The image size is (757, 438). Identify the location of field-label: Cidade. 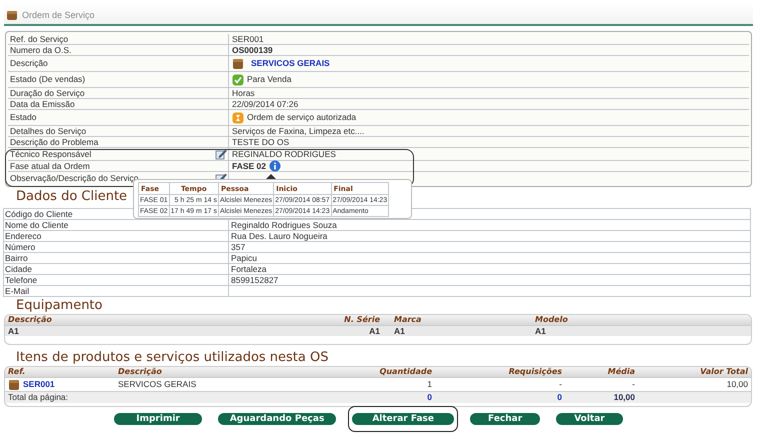
(116, 269).